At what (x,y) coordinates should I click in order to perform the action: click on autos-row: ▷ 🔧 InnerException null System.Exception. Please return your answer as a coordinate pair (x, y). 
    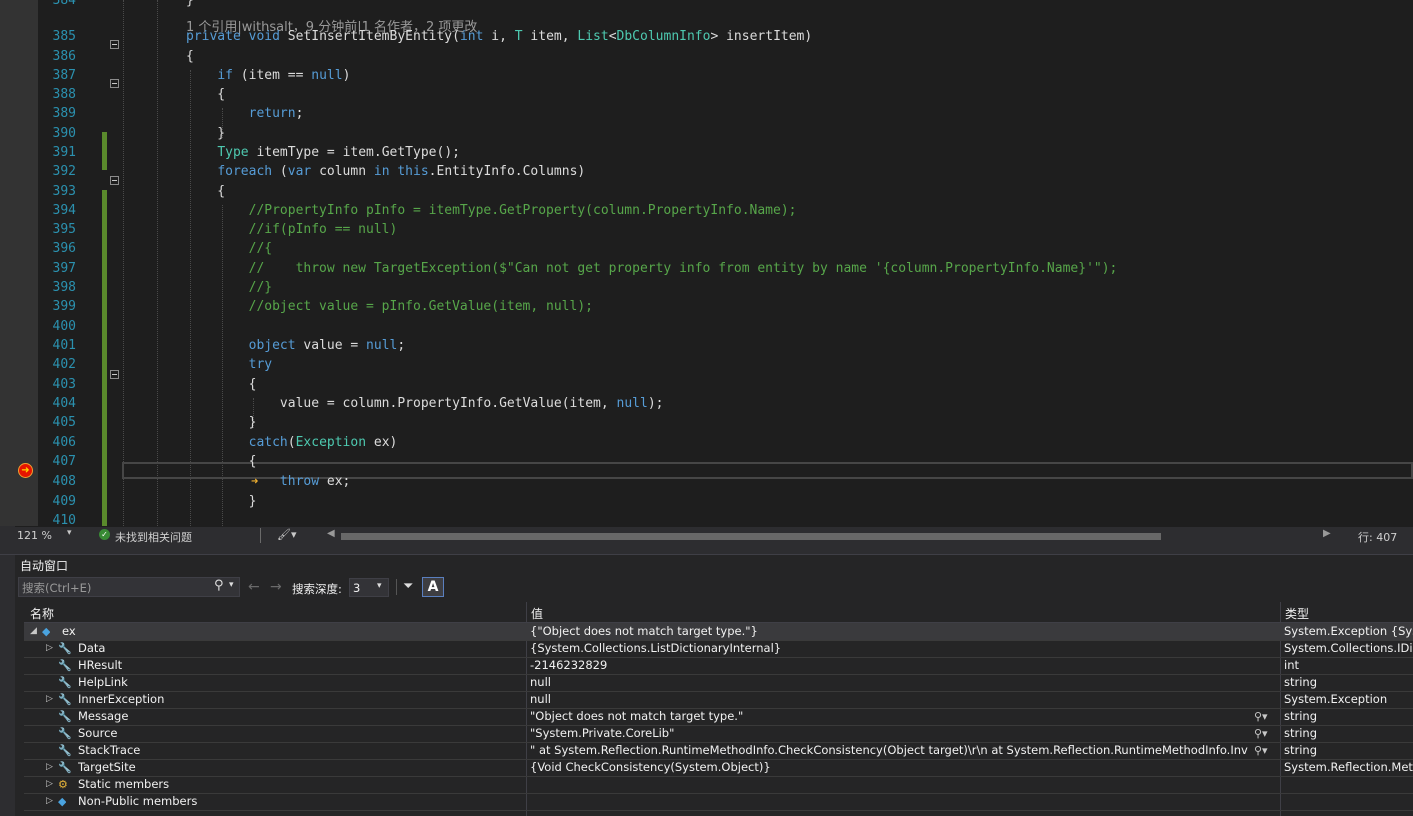
    Looking at the image, I should click on (718, 700).